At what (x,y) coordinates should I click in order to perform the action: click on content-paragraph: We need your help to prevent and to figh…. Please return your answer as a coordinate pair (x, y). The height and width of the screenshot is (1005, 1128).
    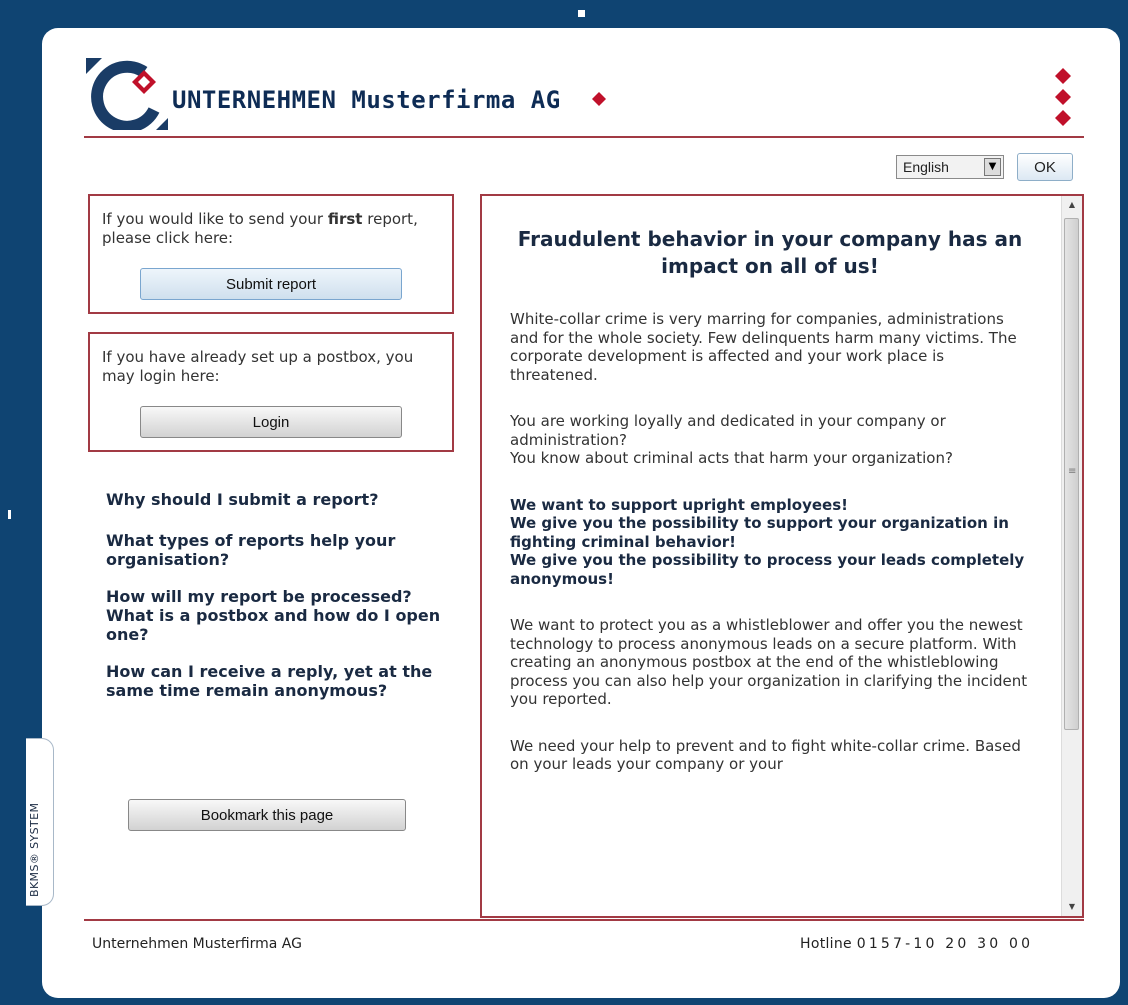
    Looking at the image, I should click on (765, 755).